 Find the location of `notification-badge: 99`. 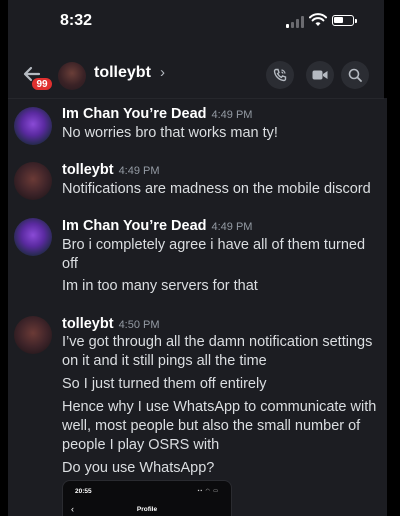

notification-badge: 99 is located at coordinates (42, 84).